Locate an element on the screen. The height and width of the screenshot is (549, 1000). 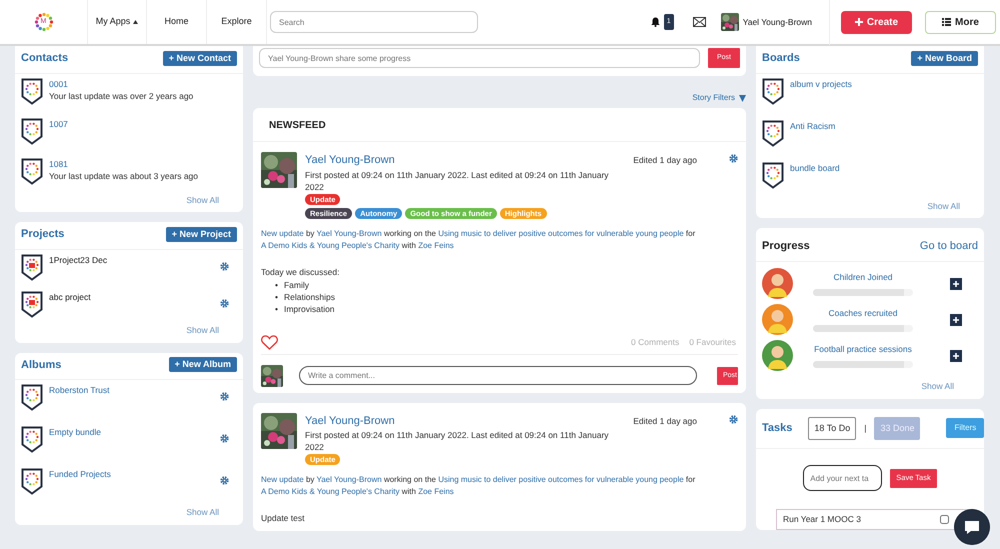
post-text: Today we discussed: is located at coordinates (300, 272).